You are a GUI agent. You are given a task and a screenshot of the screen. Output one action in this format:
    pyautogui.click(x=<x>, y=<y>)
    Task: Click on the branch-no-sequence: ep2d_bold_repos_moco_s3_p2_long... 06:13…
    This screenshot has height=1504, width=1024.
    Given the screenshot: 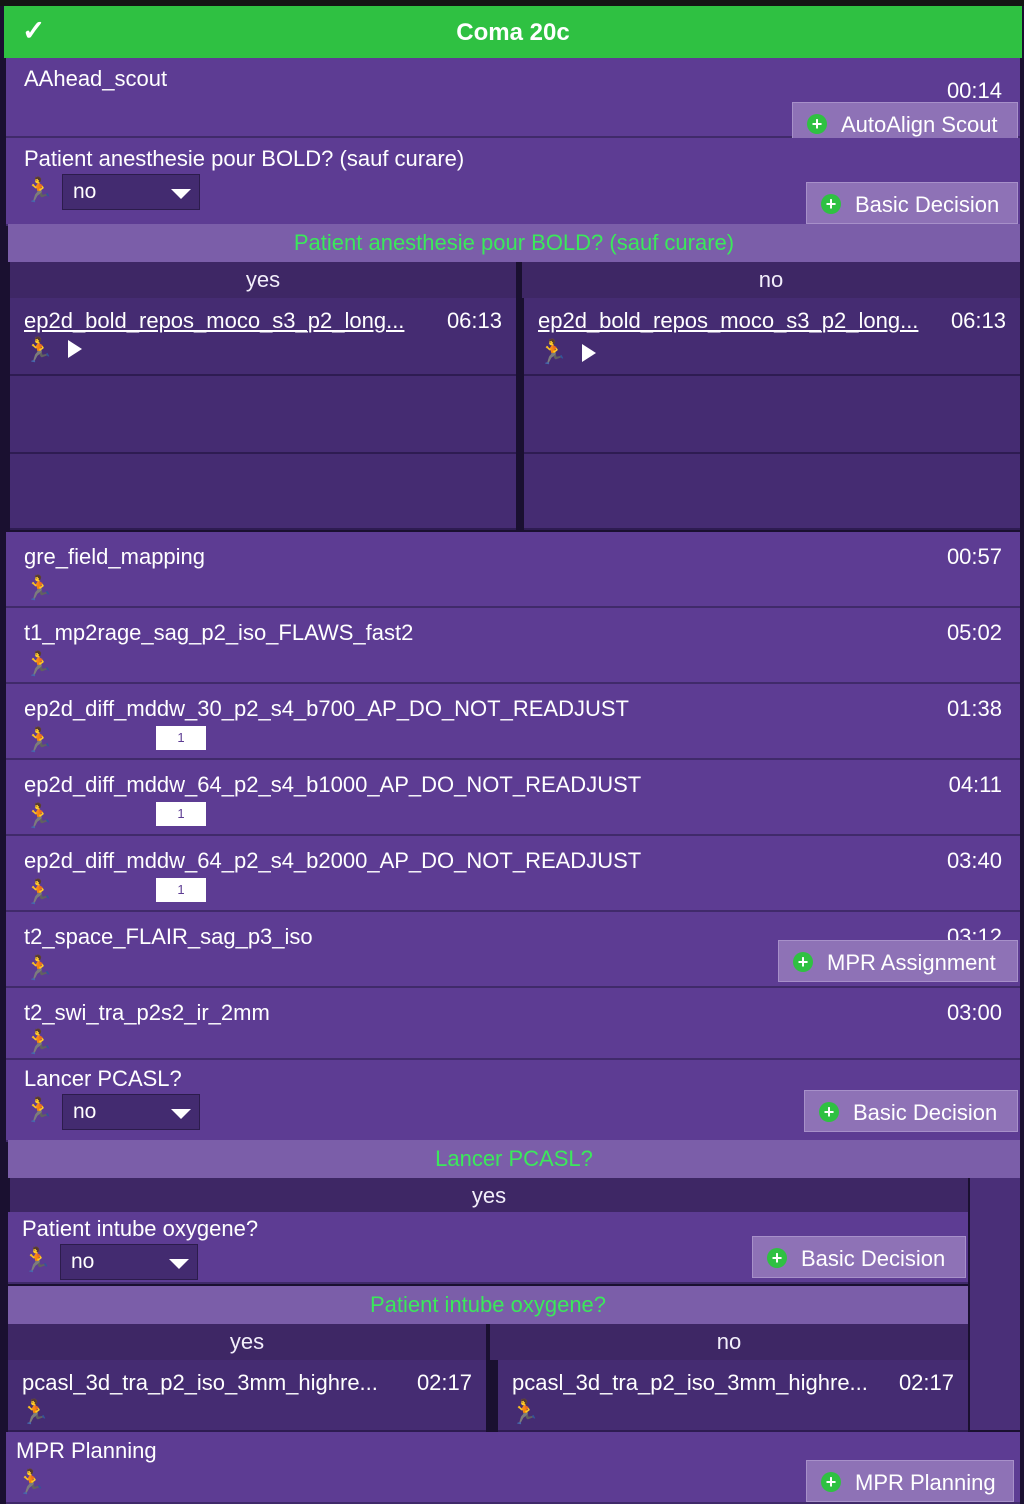 What is the action you would take?
    pyautogui.click(x=772, y=337)
    